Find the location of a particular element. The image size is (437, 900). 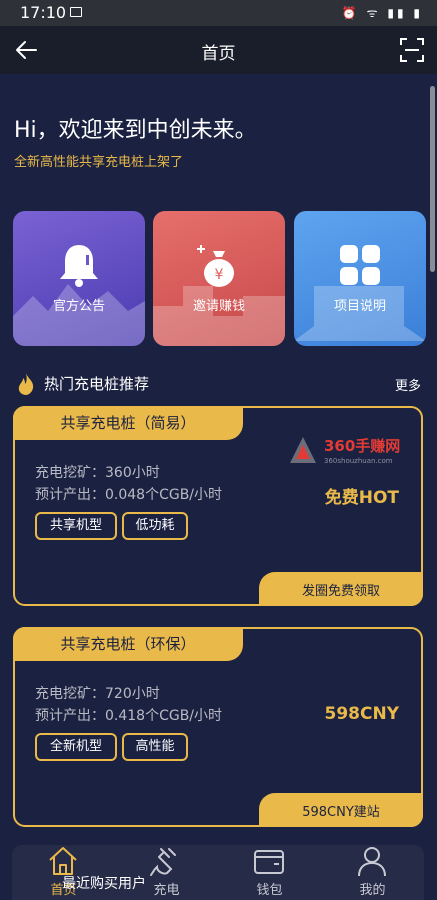

tile-label: 项目说明 is located at coordinates (359, 306).